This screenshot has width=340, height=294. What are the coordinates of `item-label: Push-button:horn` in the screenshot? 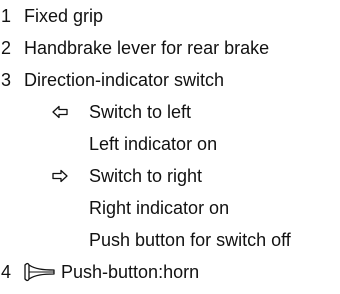 It's located at (130, 272).